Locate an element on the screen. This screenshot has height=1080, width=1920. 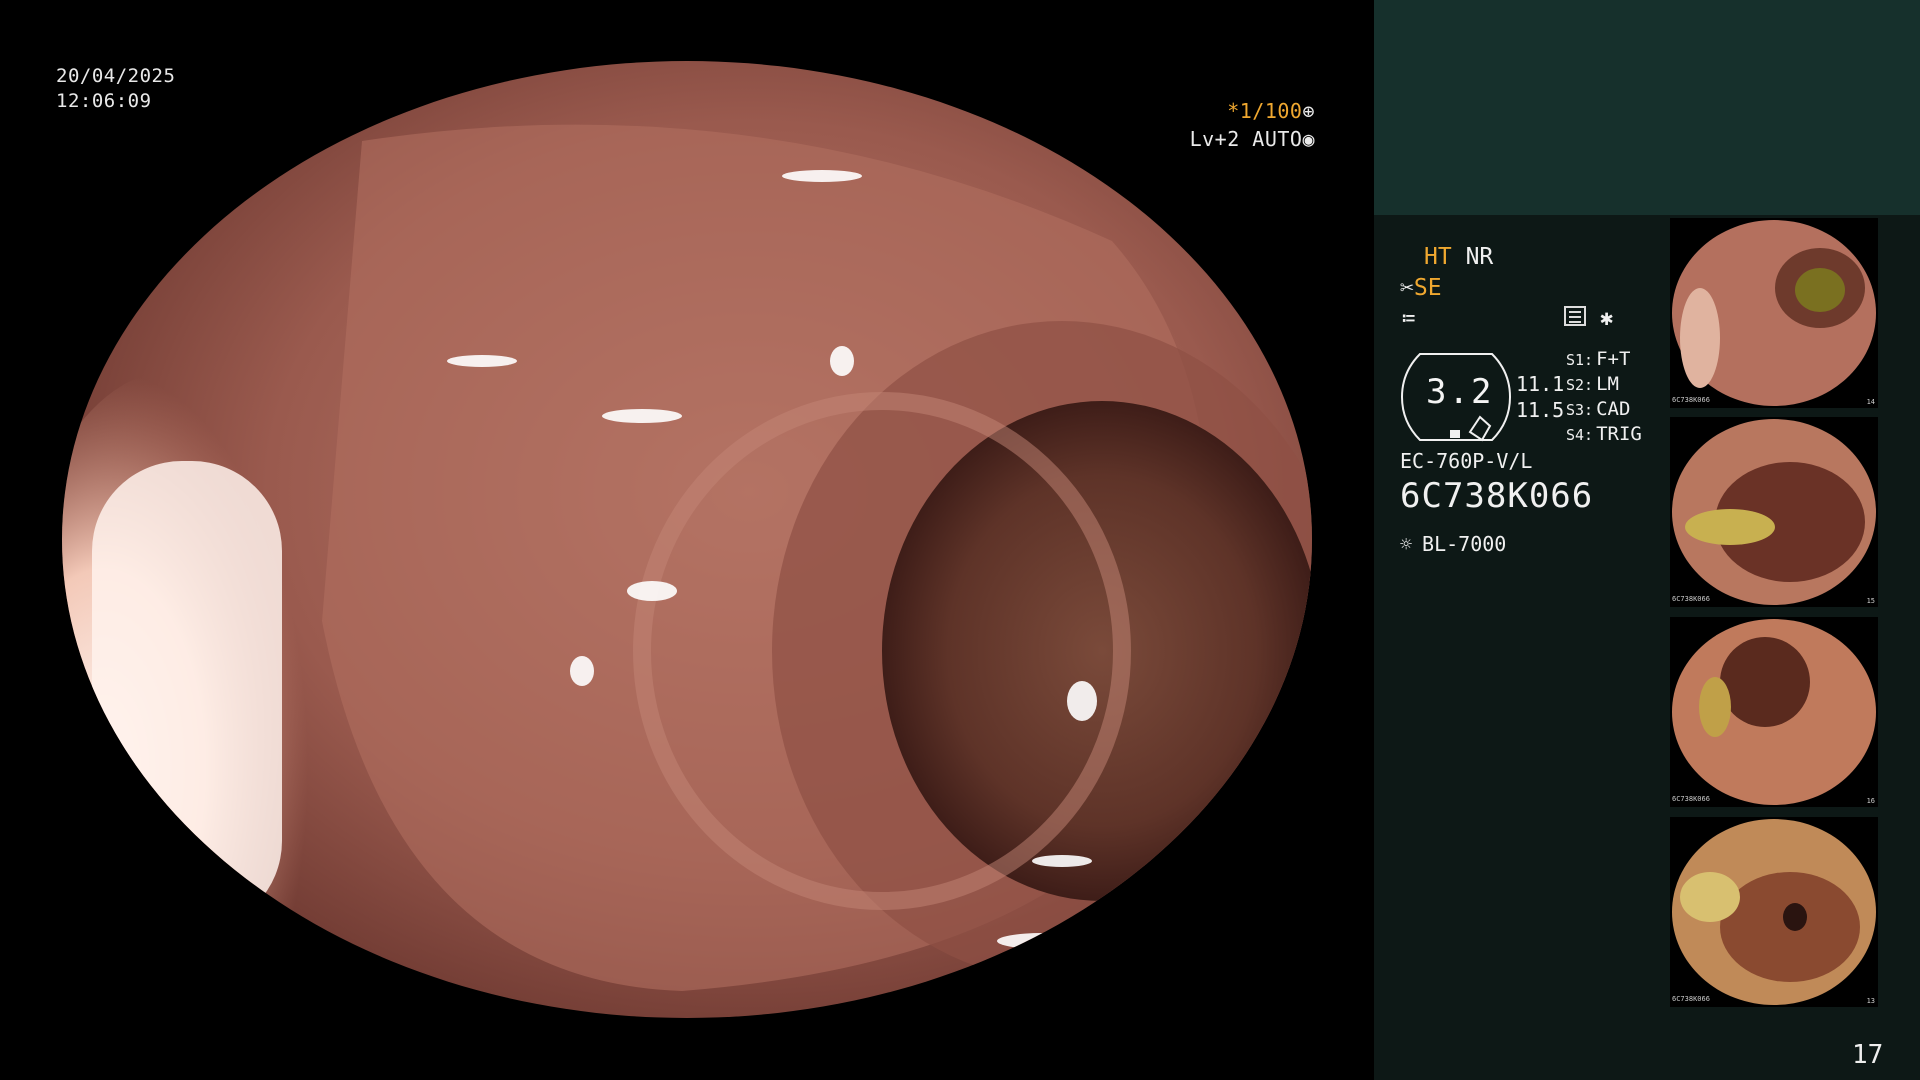
setting-s3: S3: CAD is located at coordinates (1598, 409).